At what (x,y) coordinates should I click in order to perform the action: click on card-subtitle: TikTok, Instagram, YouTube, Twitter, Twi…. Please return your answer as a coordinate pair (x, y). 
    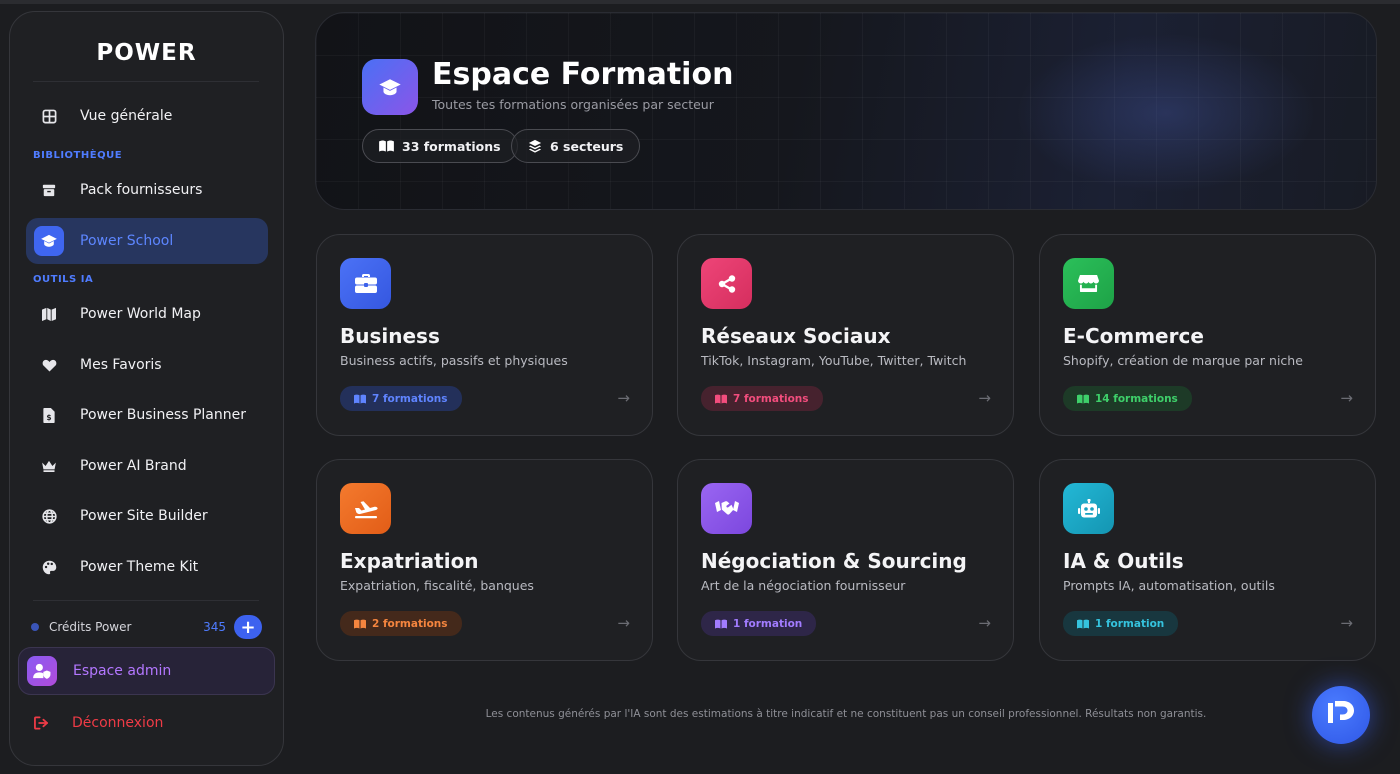
    Looking at the image, I should click on (834, 360).